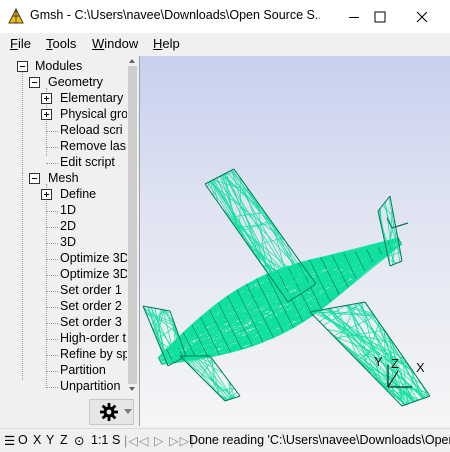  I want to click on menu-window-label: indow, so click(121, 43).